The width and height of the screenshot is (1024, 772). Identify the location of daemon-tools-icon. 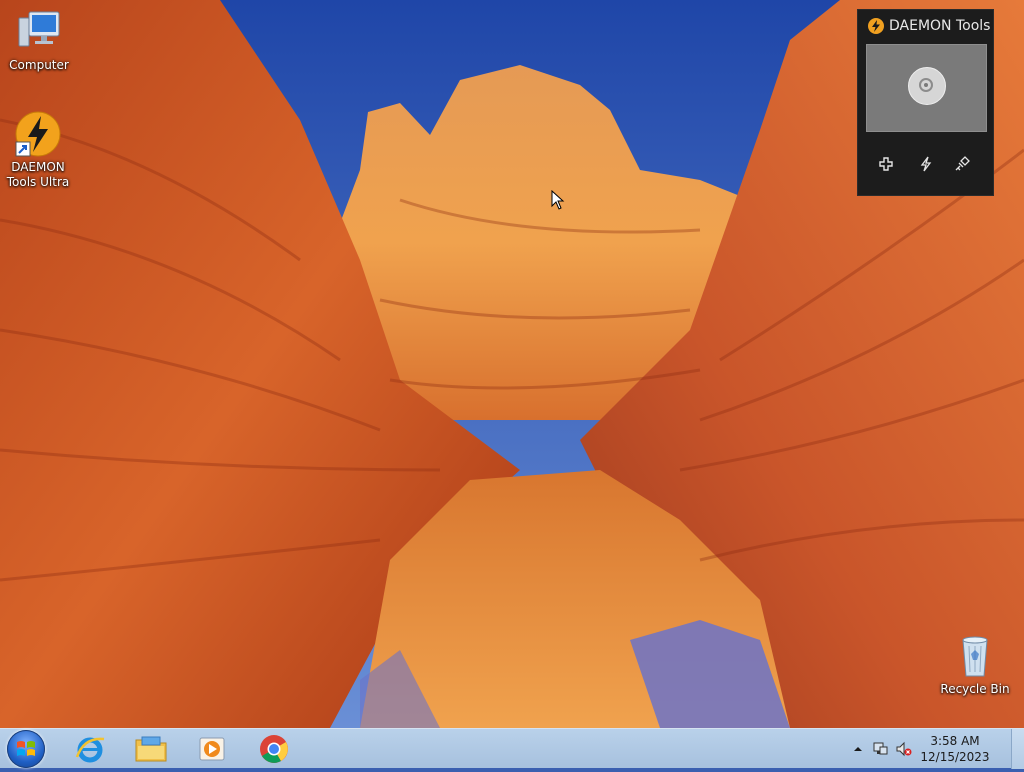
(38, 134).